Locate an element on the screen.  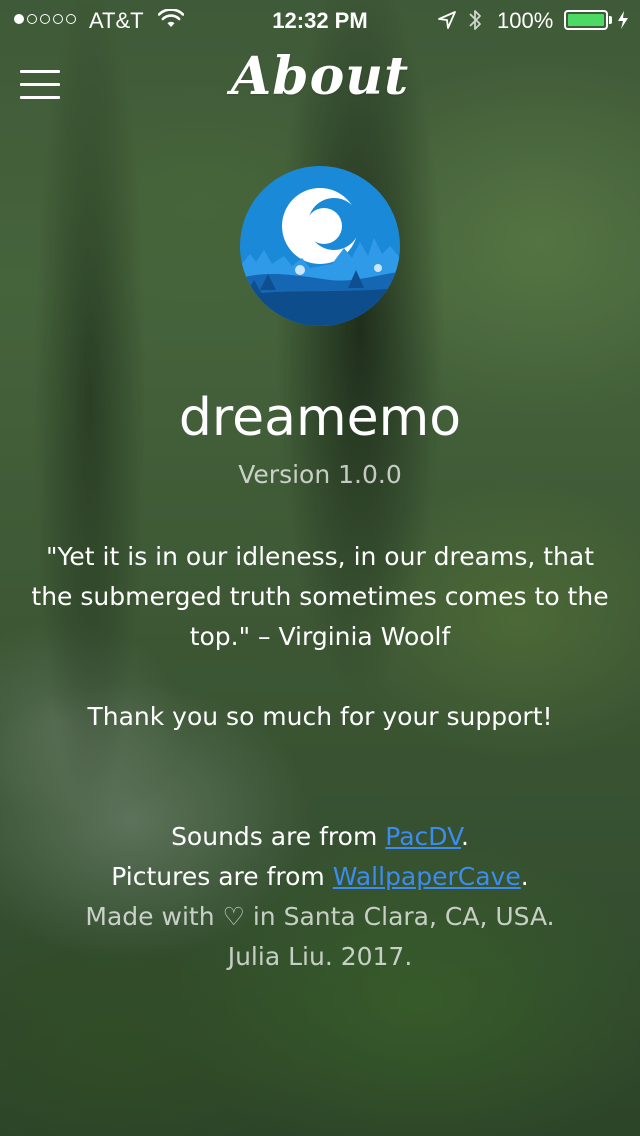
app-version: Version 1.0.0 is located at coordinates (320, 474).